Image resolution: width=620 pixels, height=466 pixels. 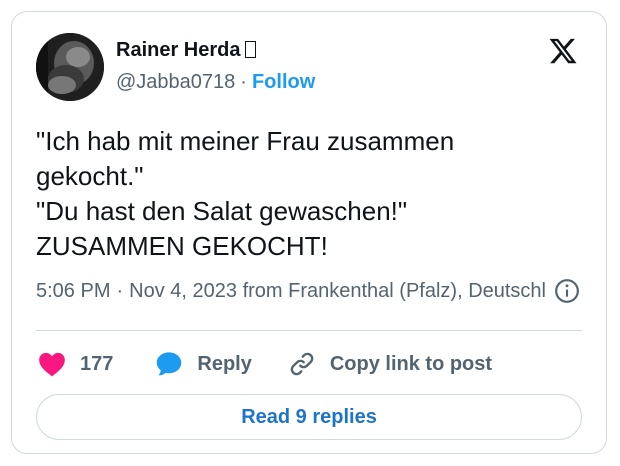 I want to click on author-handle-row: @Jabba0718 · Follow, so click(x=215, y=82).